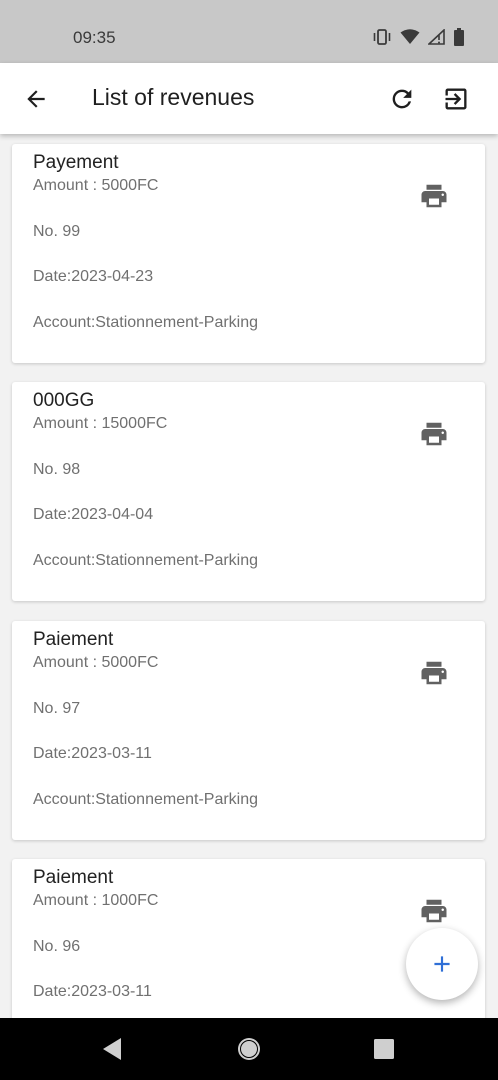 The width and height of the screenshot is (498, 1080). I want to click on back-button, so click(36, 99).